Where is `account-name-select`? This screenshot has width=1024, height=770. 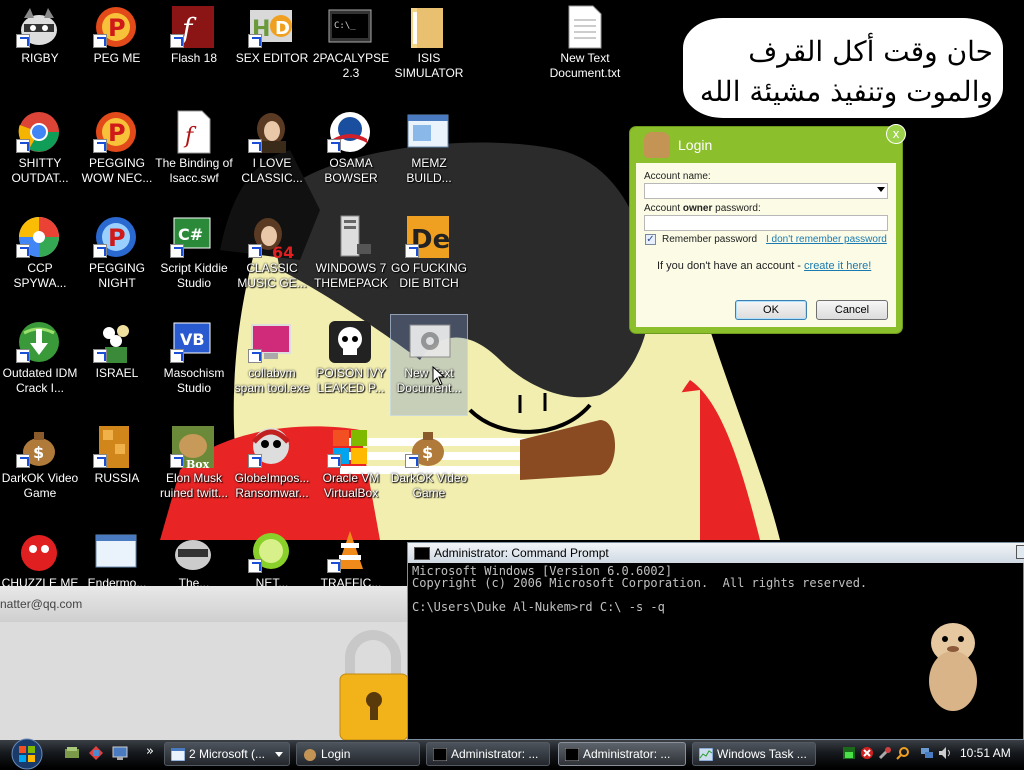
account-name-select is located at coordinates (766, 191).